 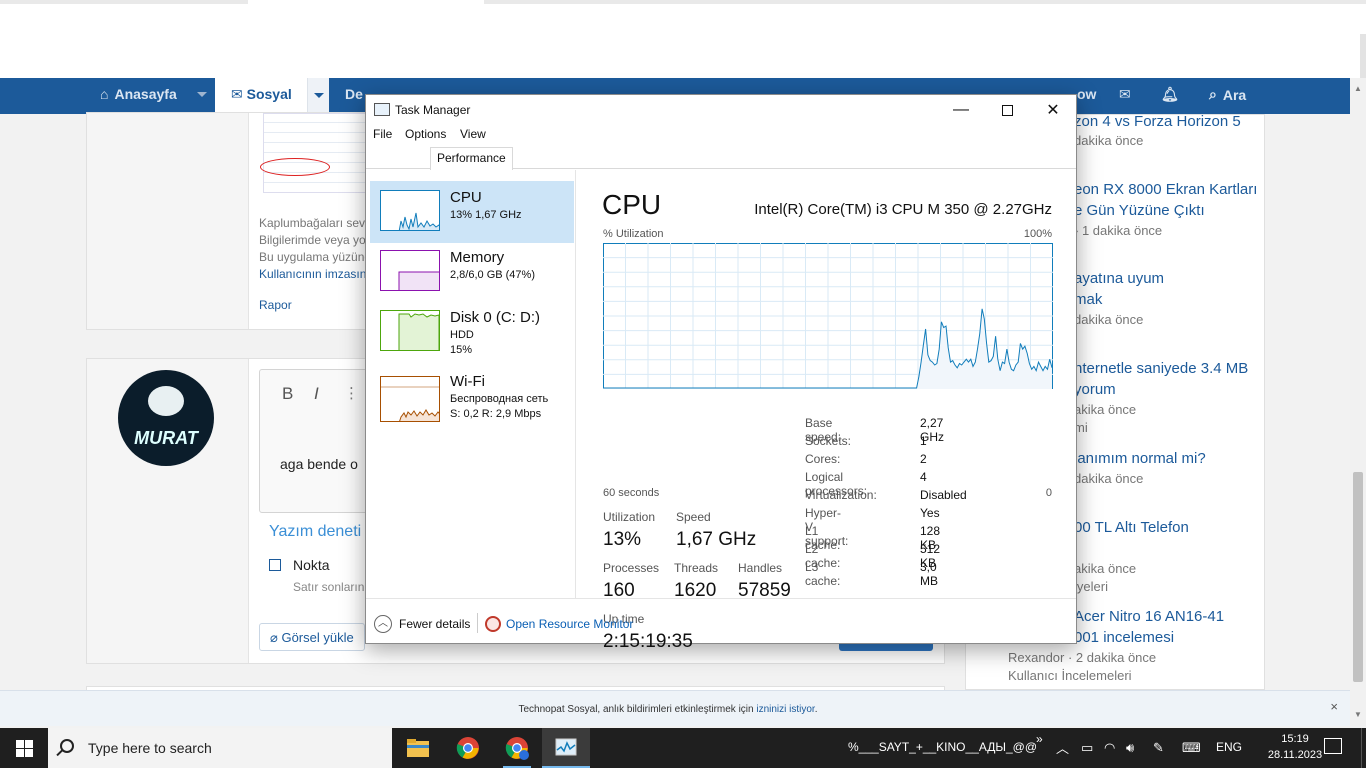 What do you see at coordinates (1131, 527) in the screenshot?
I see `thread-title: 00 TL Altı Telefon` at bounding box center [1131, 527].